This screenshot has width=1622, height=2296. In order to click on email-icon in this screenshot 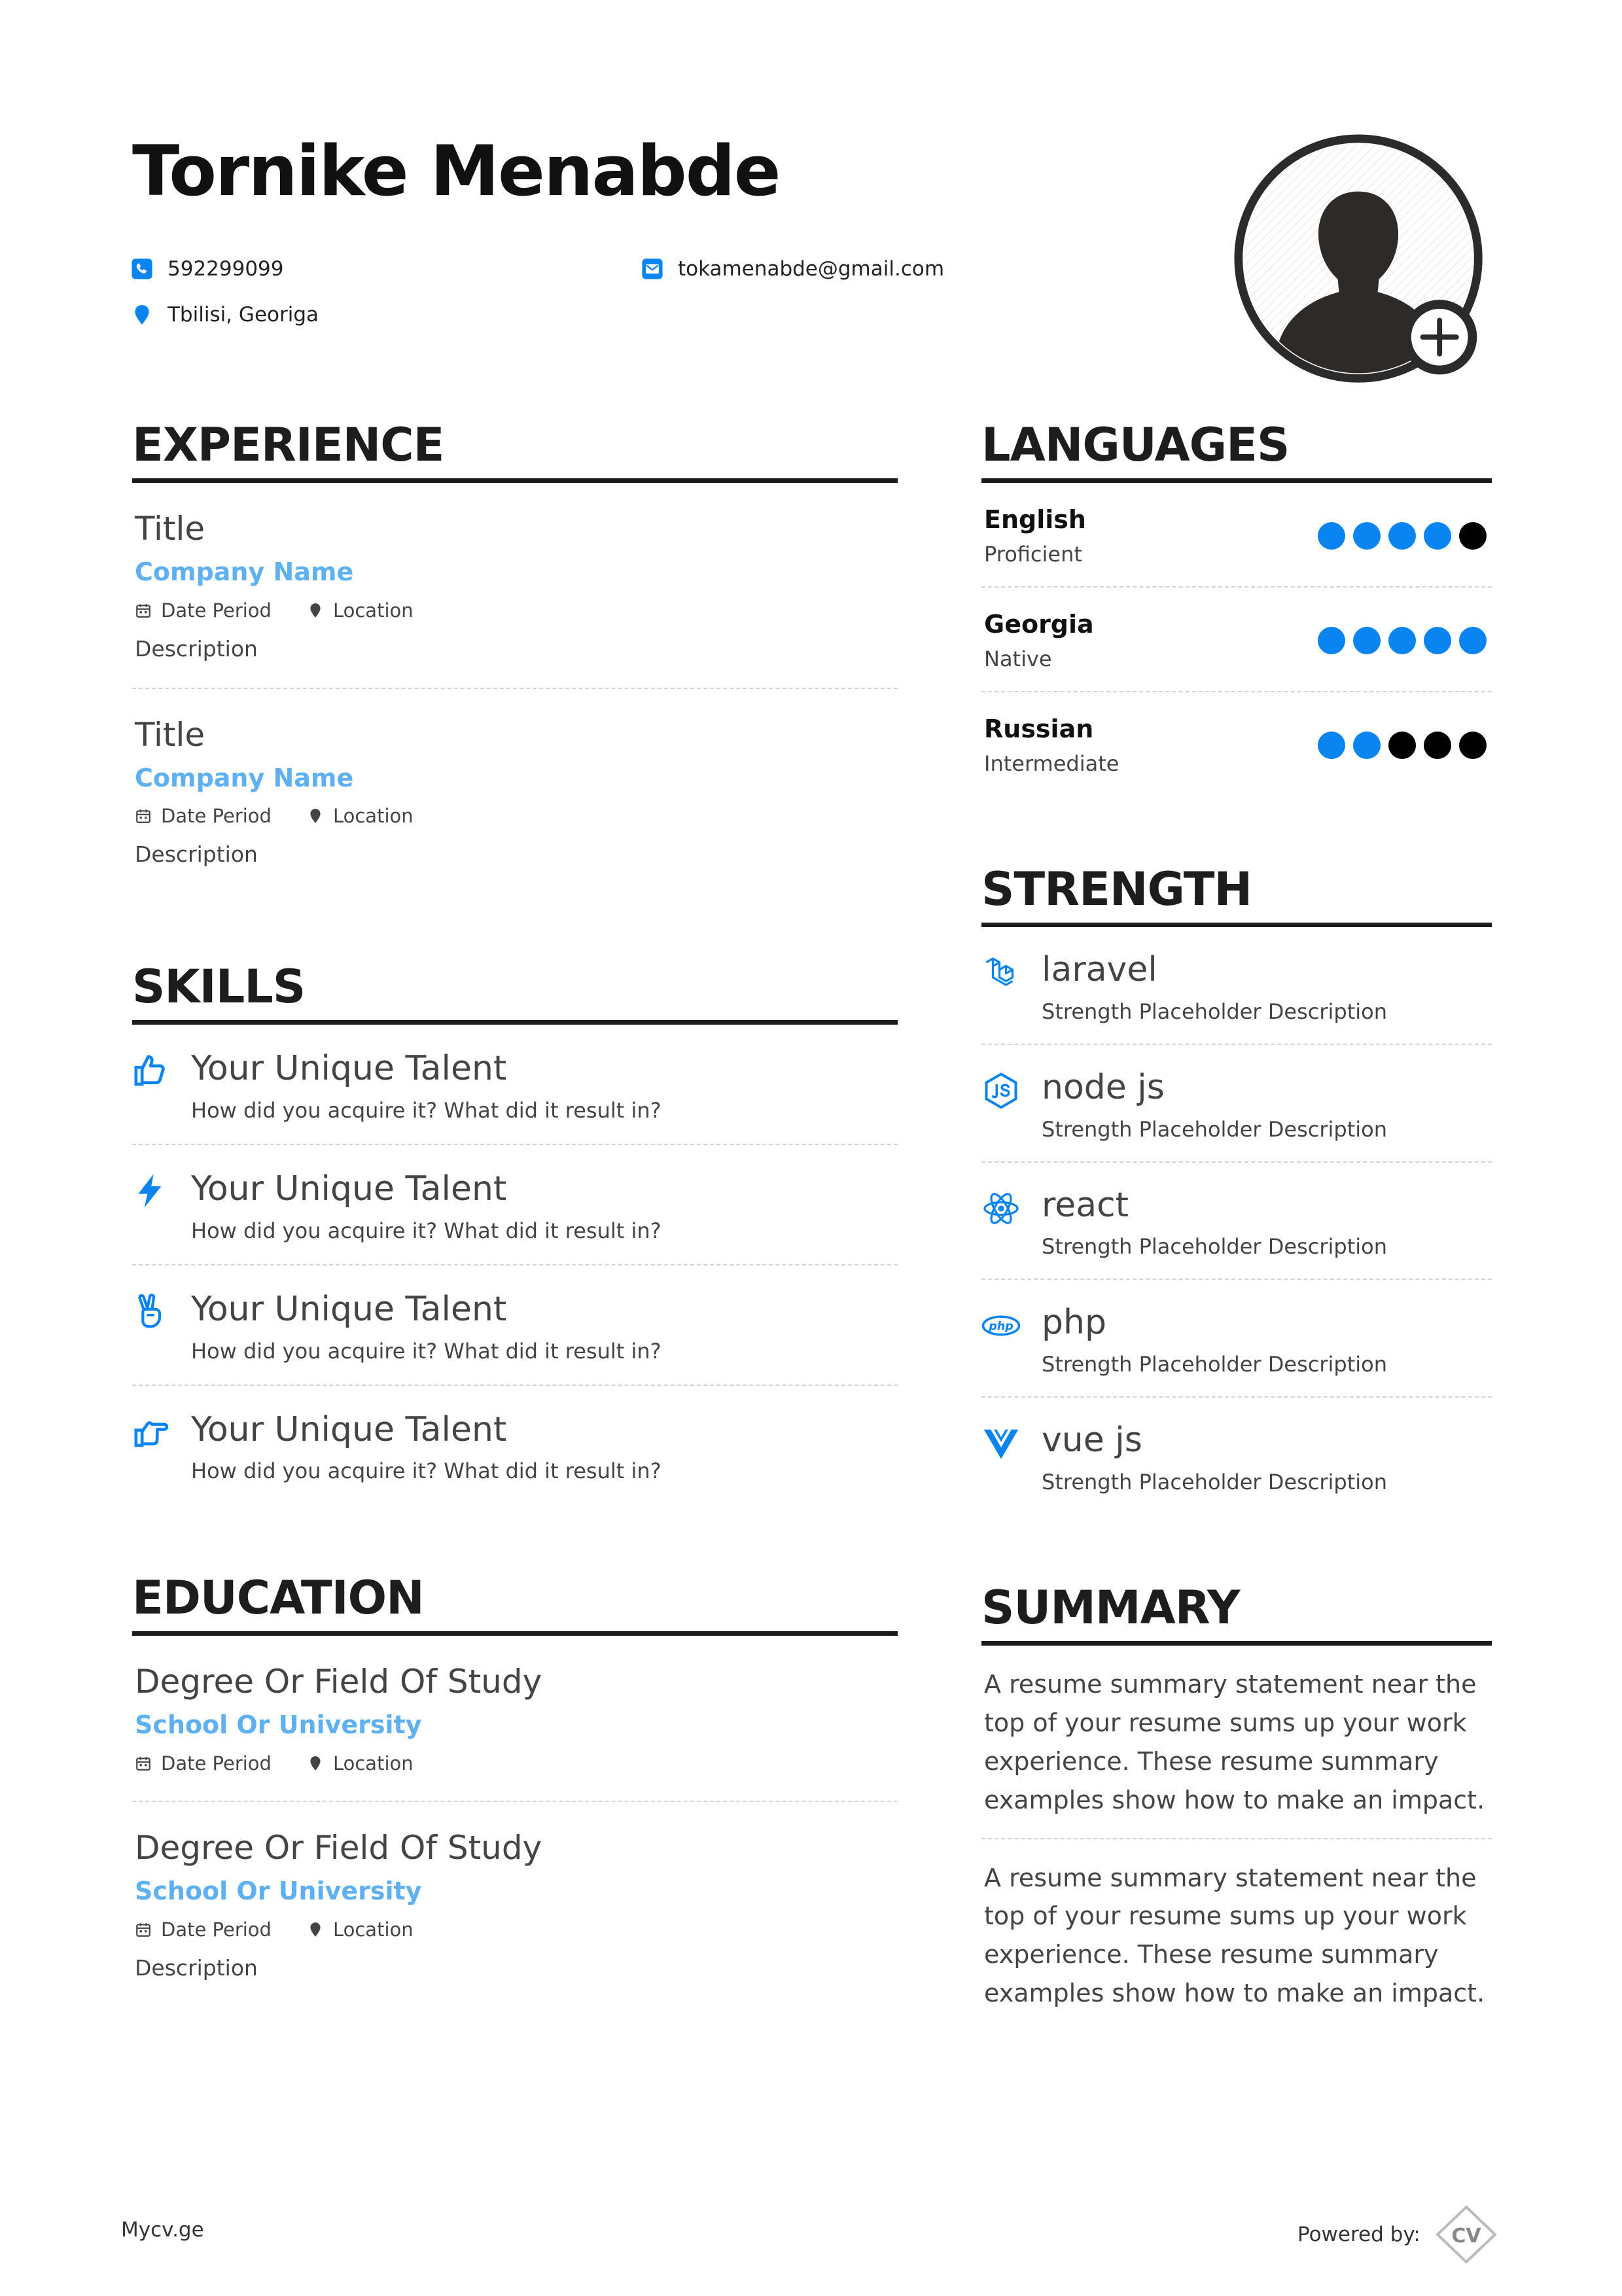, I will do `click(652, 269)`.